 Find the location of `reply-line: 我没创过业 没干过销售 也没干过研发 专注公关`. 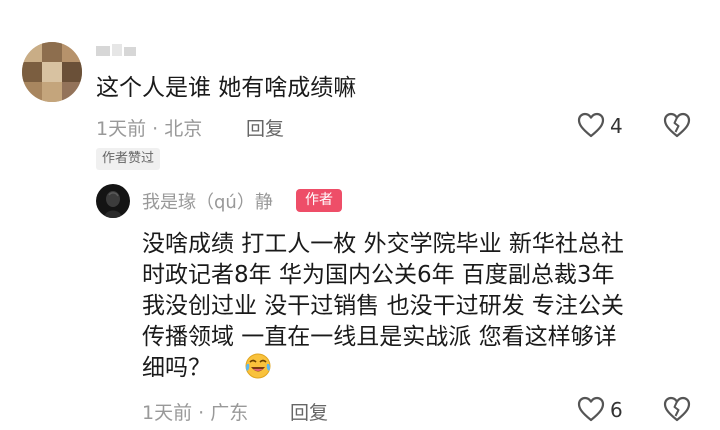

reply-line: 我没创过业 没干过销售 也没干过研发 专注公关 is located at coordinates (383, 306).